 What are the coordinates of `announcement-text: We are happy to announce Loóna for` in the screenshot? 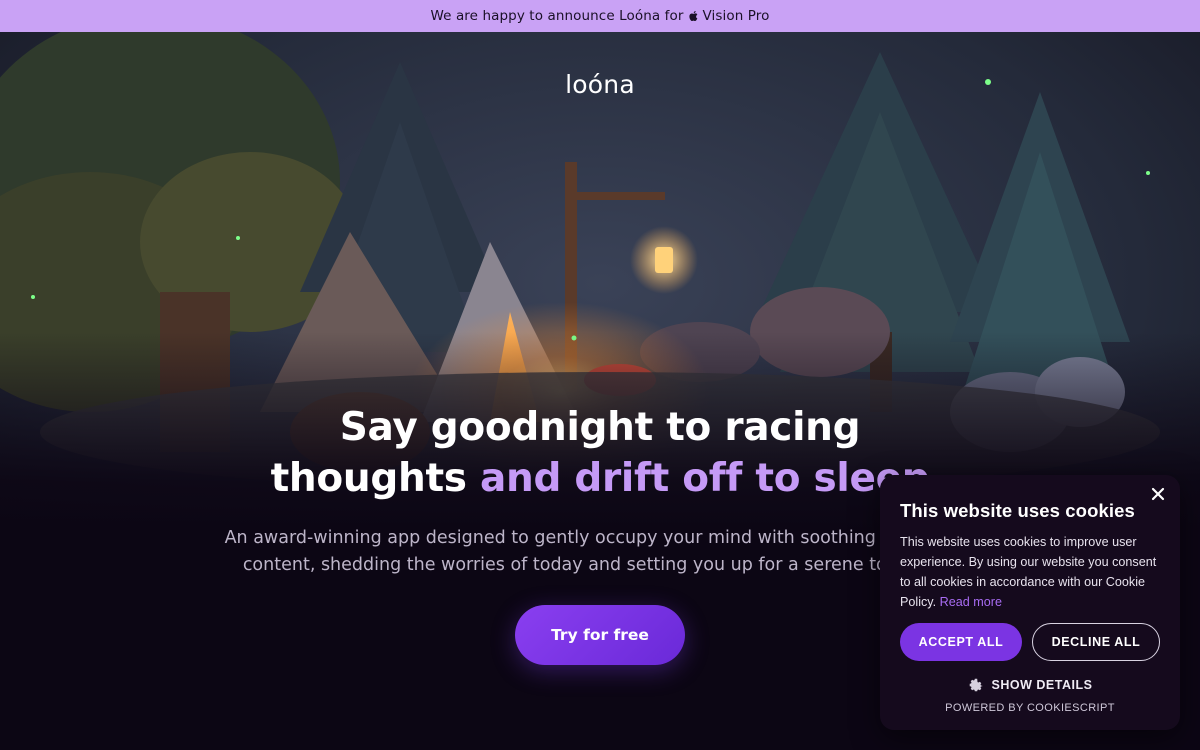 It's located at (557, 16).